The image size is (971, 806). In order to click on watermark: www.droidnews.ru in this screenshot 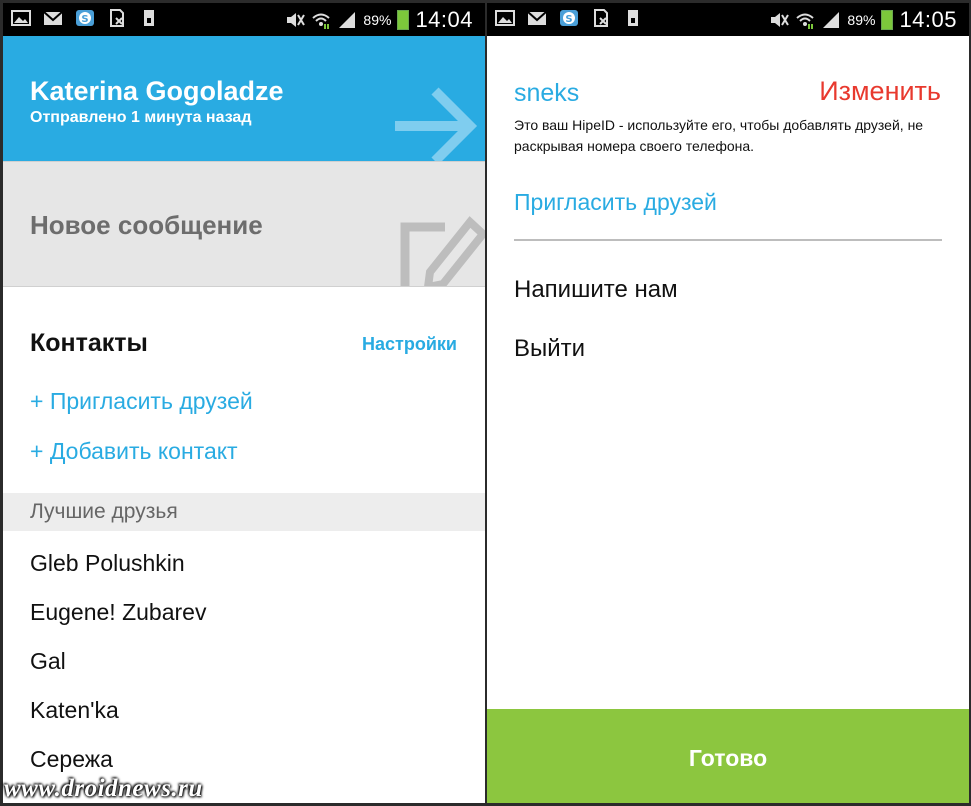, I will do `click(103, 788)`.